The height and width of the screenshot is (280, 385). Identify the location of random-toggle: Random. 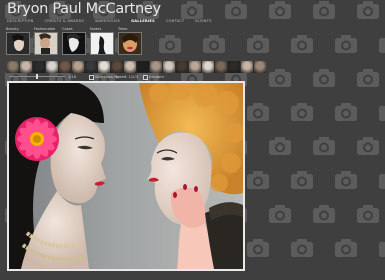
(153, 77).